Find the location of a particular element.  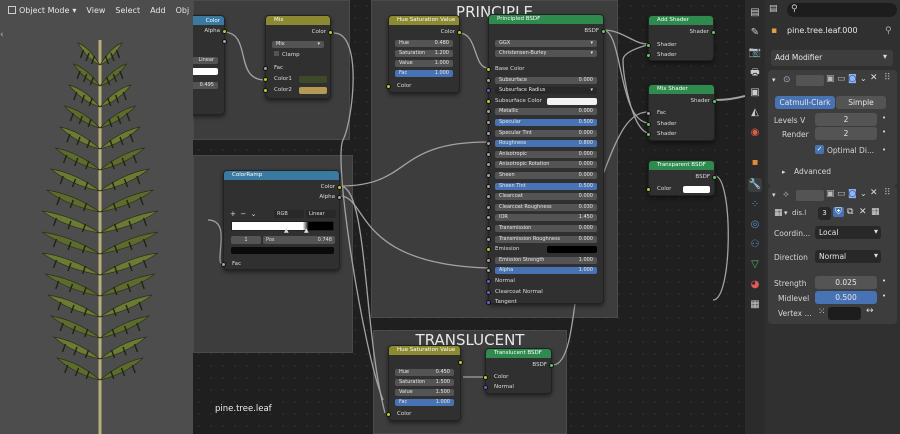

coordinates-dropdown: Local is located at coordinates (848, 232).